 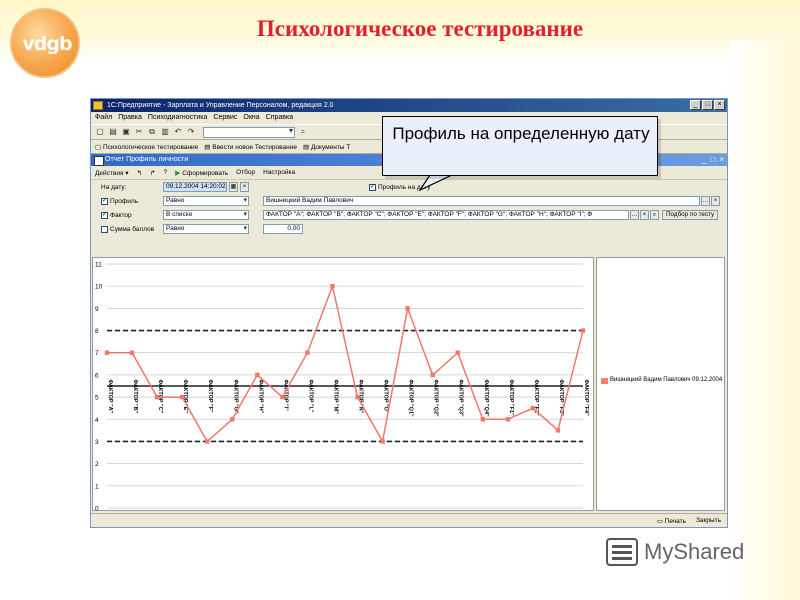 I want to click on open-icon: ▤, so click(x=113, y=132).